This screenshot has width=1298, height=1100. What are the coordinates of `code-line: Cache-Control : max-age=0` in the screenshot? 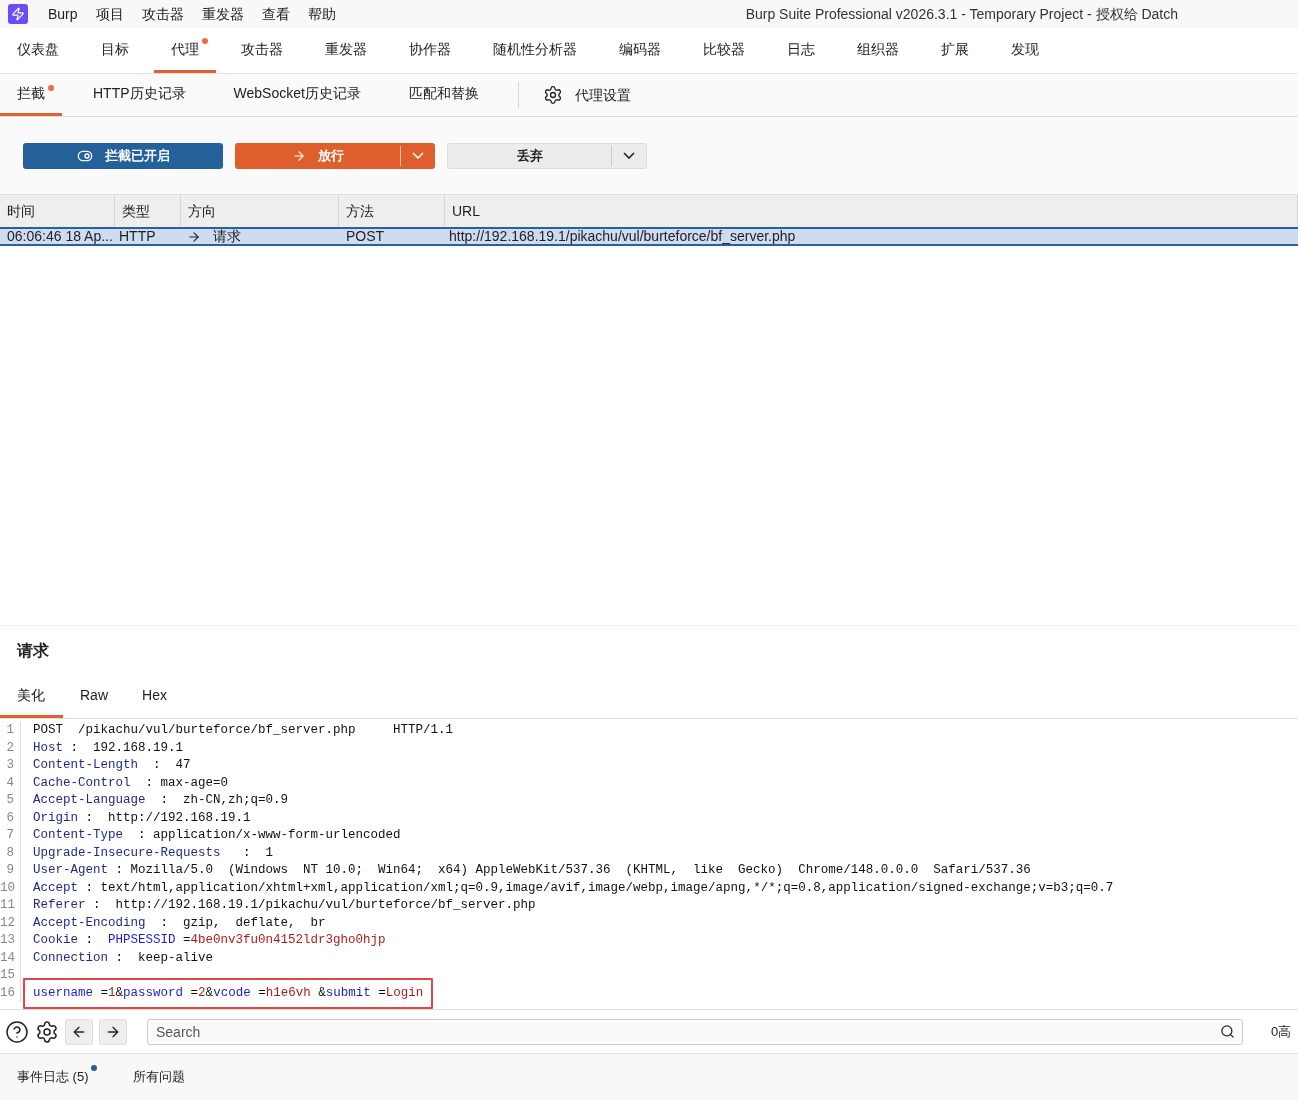 It's located at (131, 783).